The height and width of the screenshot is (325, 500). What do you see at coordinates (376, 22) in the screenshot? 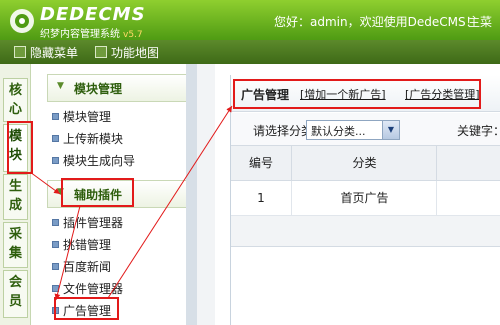
I see `welcome-message: 您好：admin，欢迎使用DedeCMS！` at bounding box center [376, 22].